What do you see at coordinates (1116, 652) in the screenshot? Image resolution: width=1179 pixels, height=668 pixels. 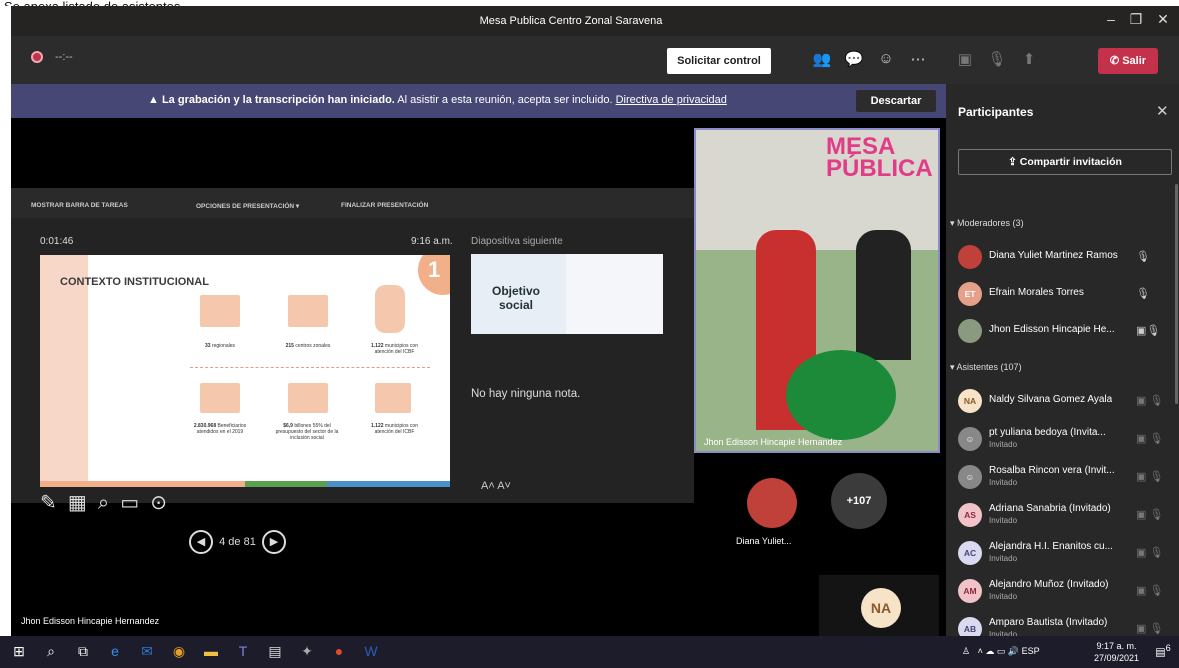 I see `clock: 9:17 a. m. 27/09/2021` at bounding box center [1116, 652].